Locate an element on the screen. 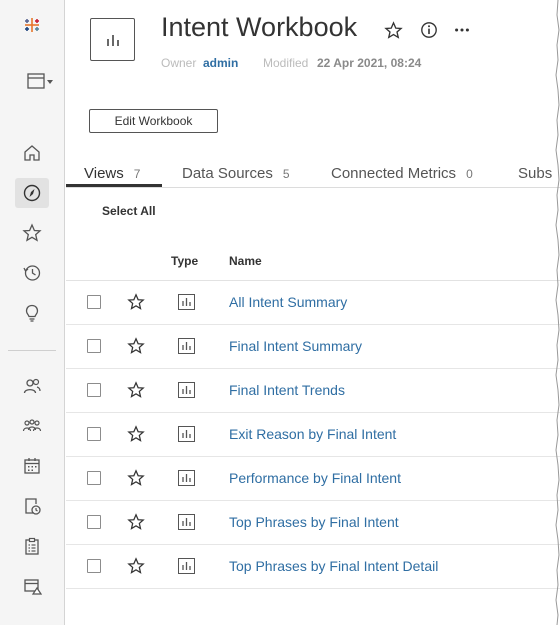  tableau-logo-icon is located at coordinates (32, 25).